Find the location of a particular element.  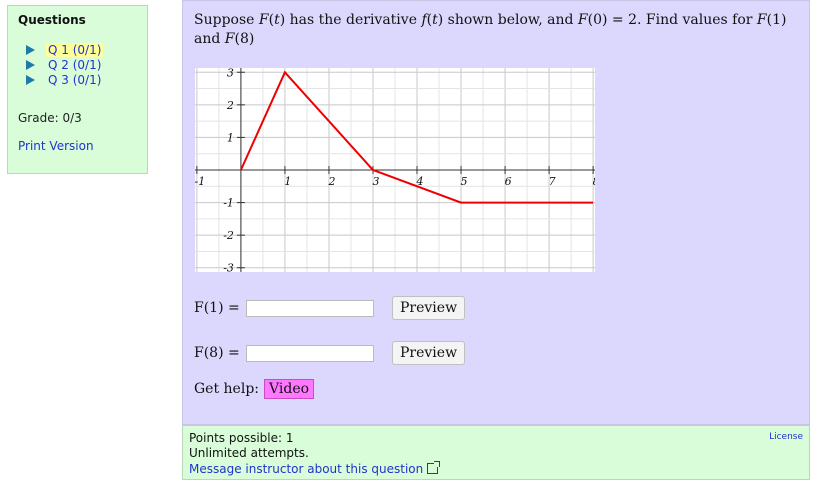

message-instructor: Message instructor about this question is located at coordinates (315, 468).